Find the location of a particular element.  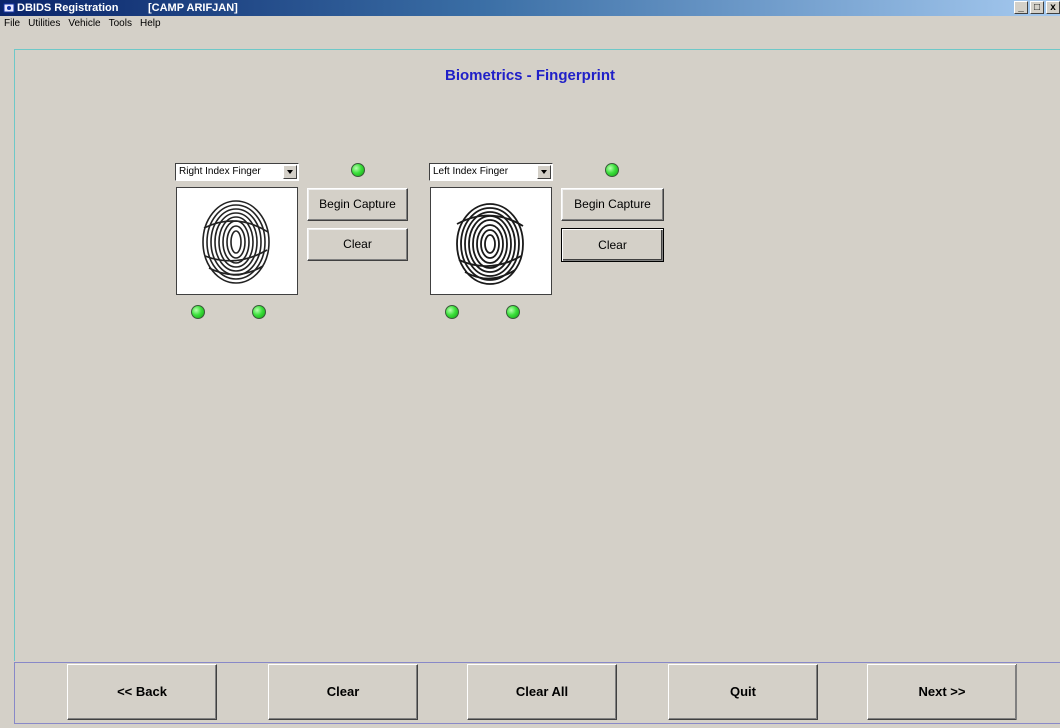

begin-capture-right-button: Begin Capture is located at coordinates (357, 204).